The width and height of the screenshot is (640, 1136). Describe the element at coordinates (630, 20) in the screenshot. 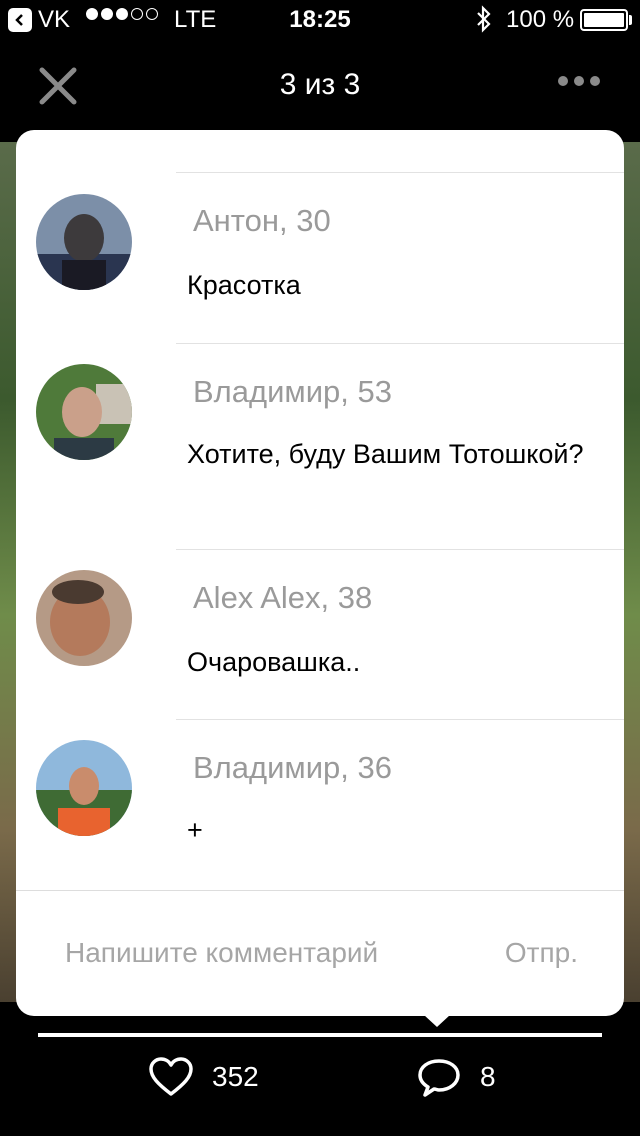

I see `battery-tip` at that location.